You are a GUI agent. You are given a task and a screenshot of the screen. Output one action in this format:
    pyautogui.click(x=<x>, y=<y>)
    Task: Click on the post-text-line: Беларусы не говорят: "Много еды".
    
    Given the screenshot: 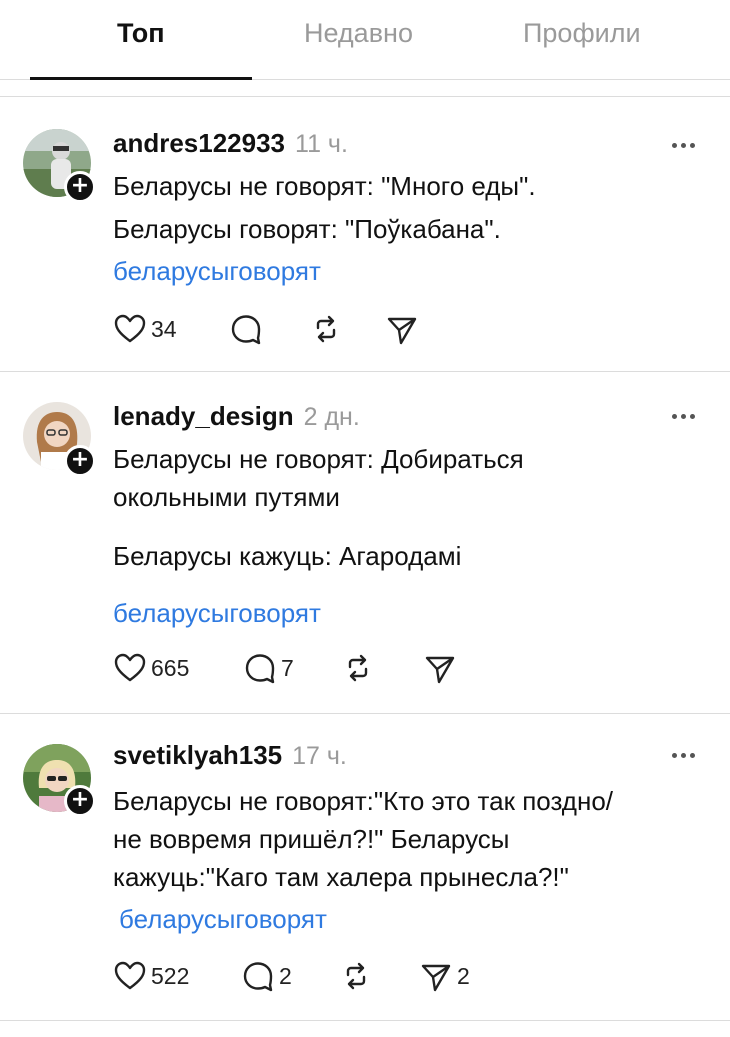 What is the action you would take?
    pyautogui.click(x=324, y=186)
    